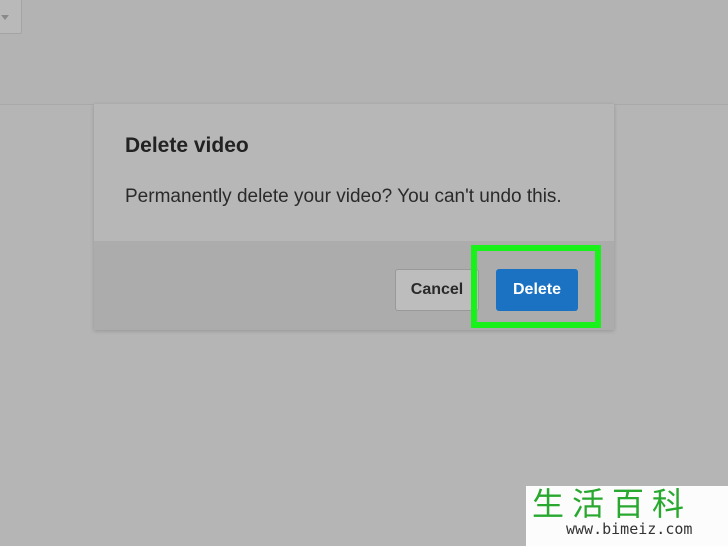  I want to click on watermark-url: www.bimeiz.com, so click(629, 529).